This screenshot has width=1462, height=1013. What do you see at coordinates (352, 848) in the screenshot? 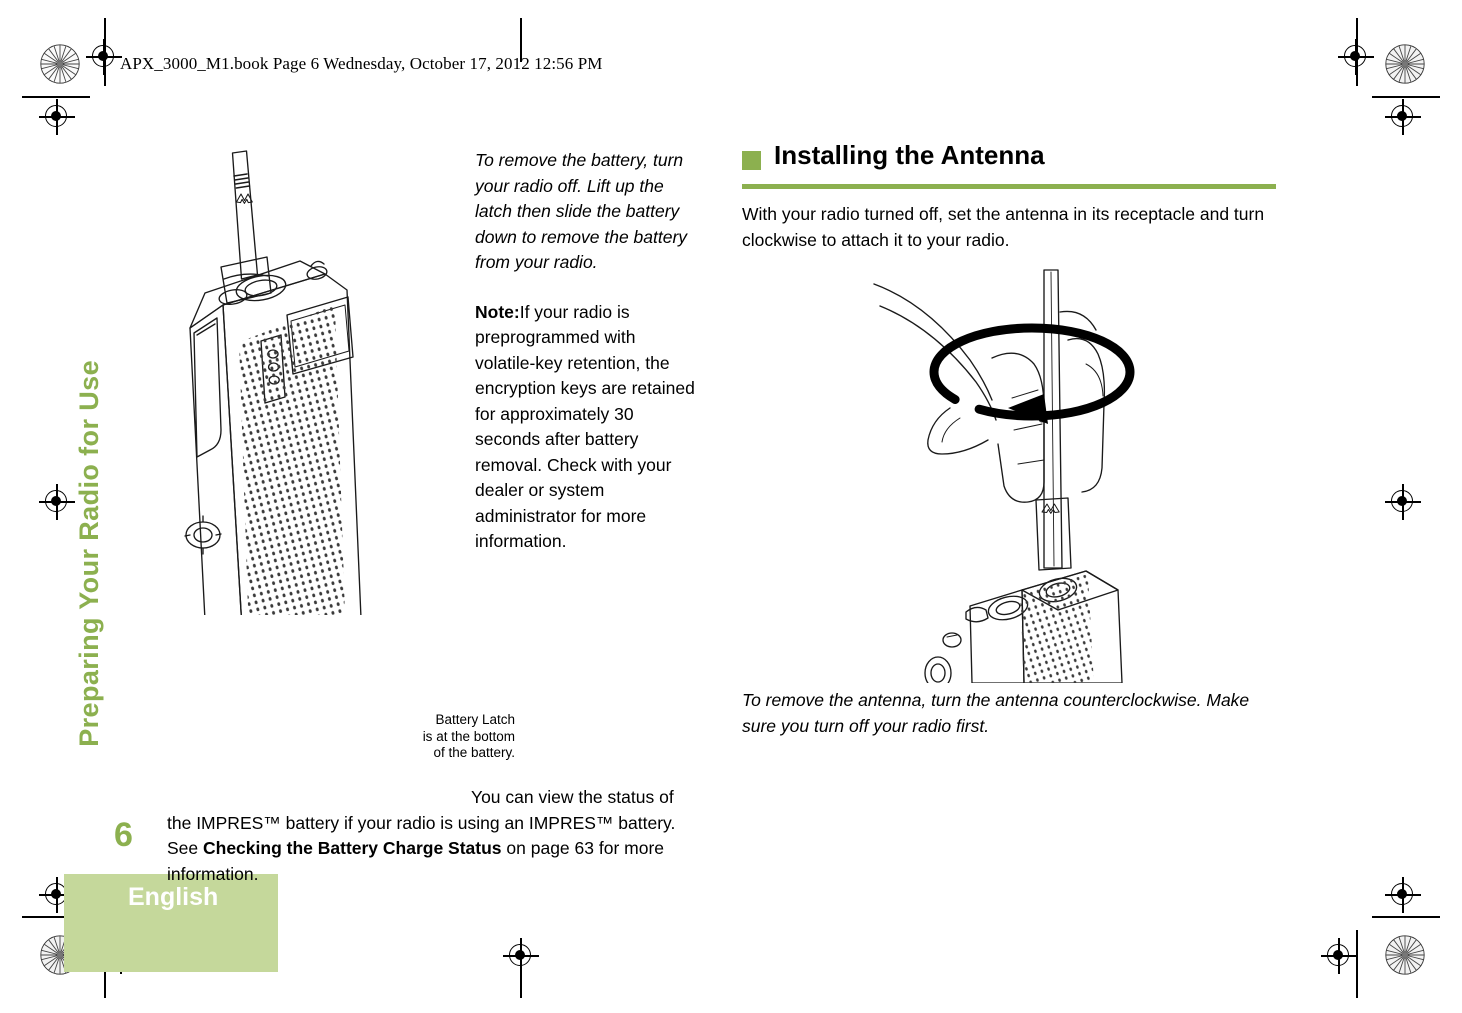
I see `impres-cross-reference: Checking the Battery Charge Status` at bounding box center [352, 848].